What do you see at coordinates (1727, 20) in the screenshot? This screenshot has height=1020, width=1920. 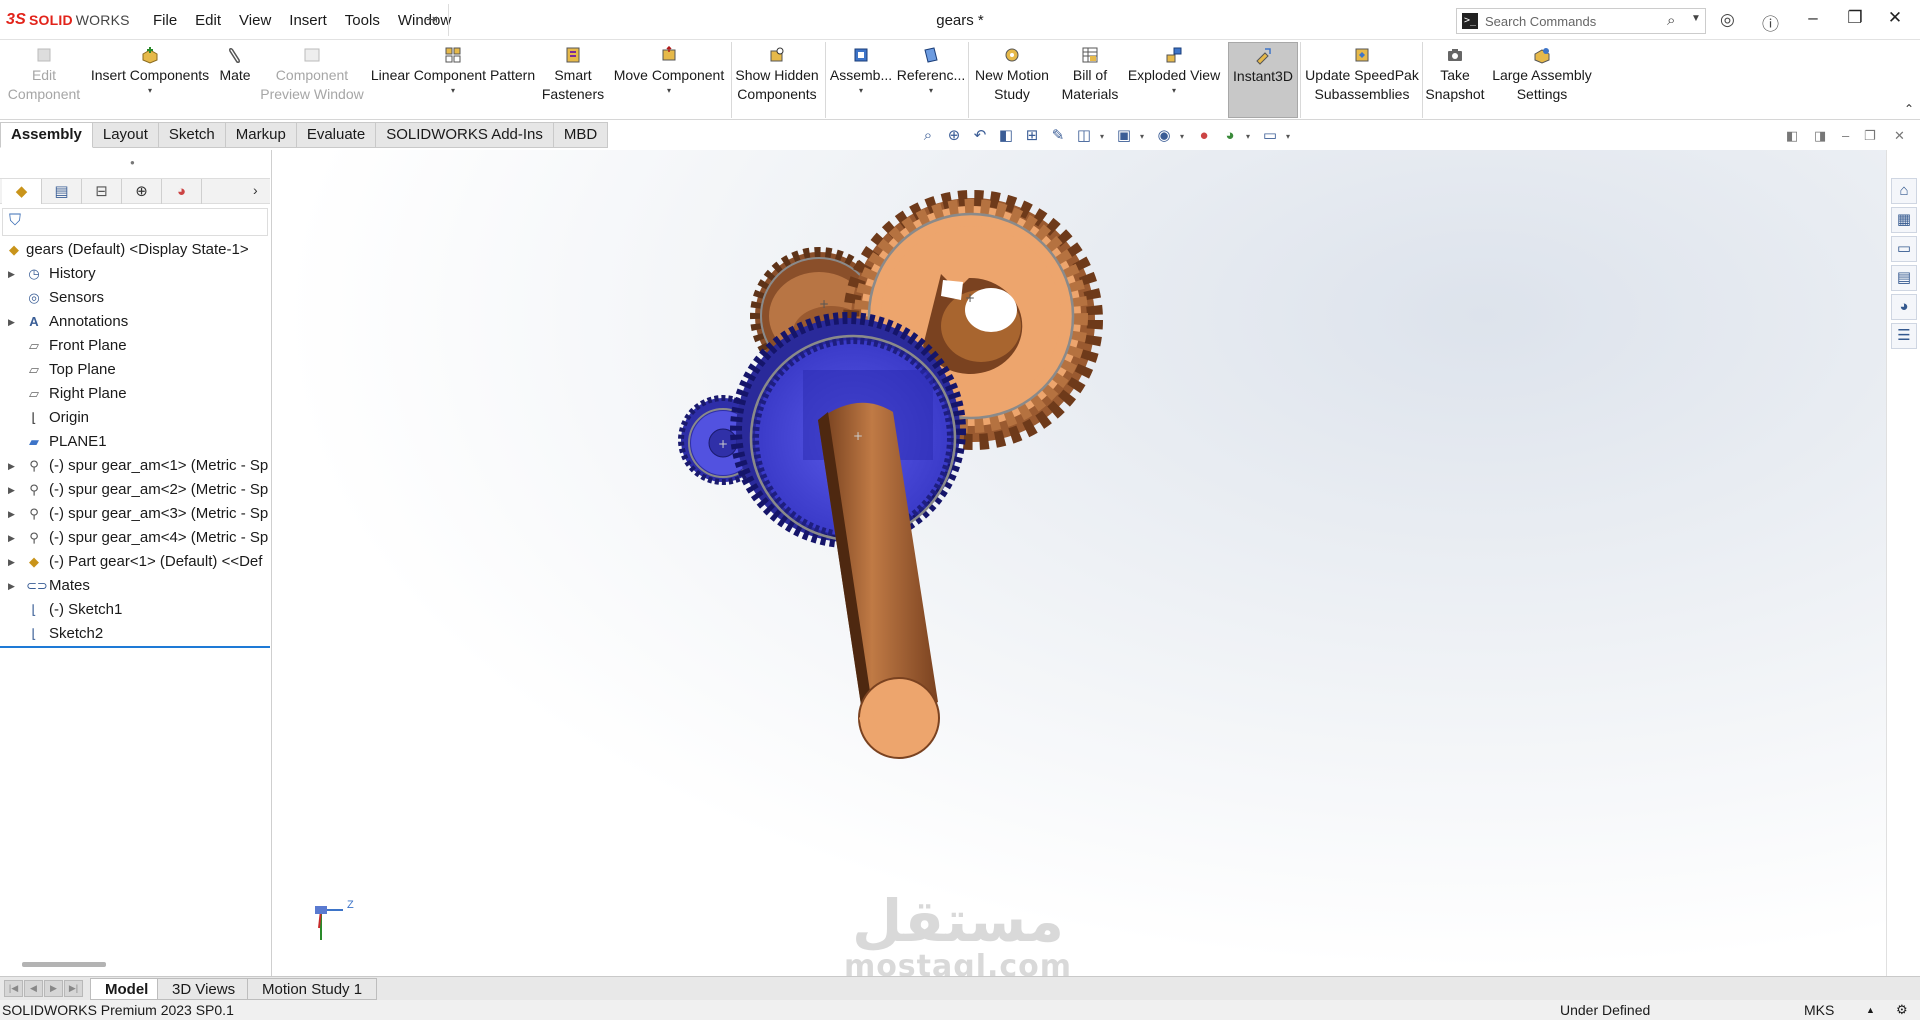 I see `user-account-icon: ◎` at bounding box center [1727, 20].